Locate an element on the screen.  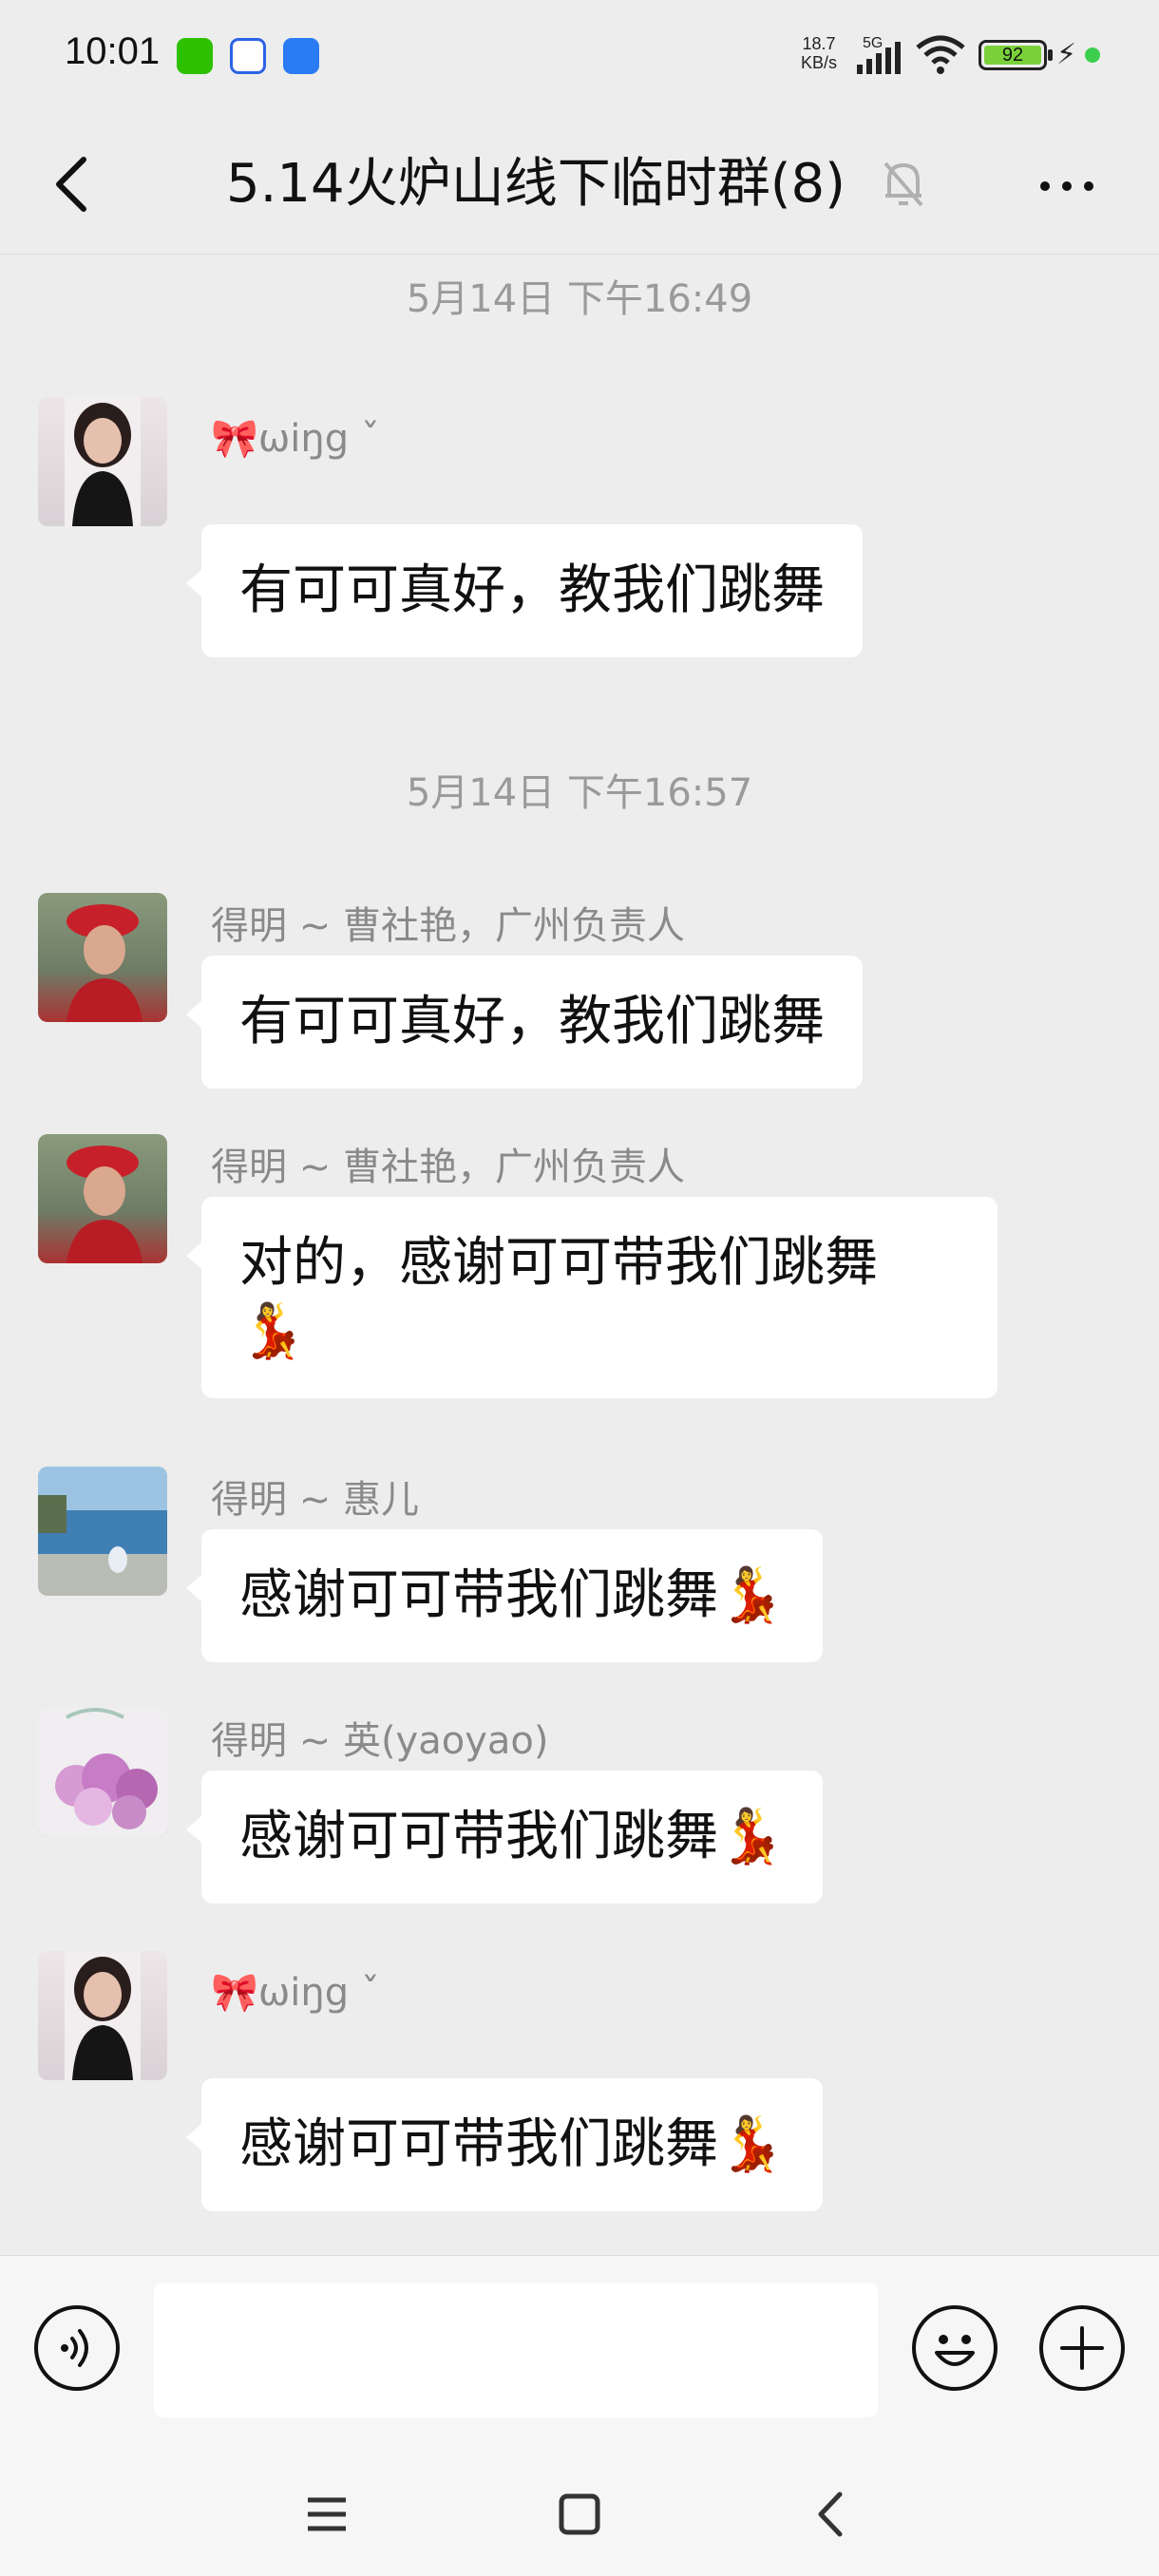
wechat-icon is located at coordinates (195, 56).